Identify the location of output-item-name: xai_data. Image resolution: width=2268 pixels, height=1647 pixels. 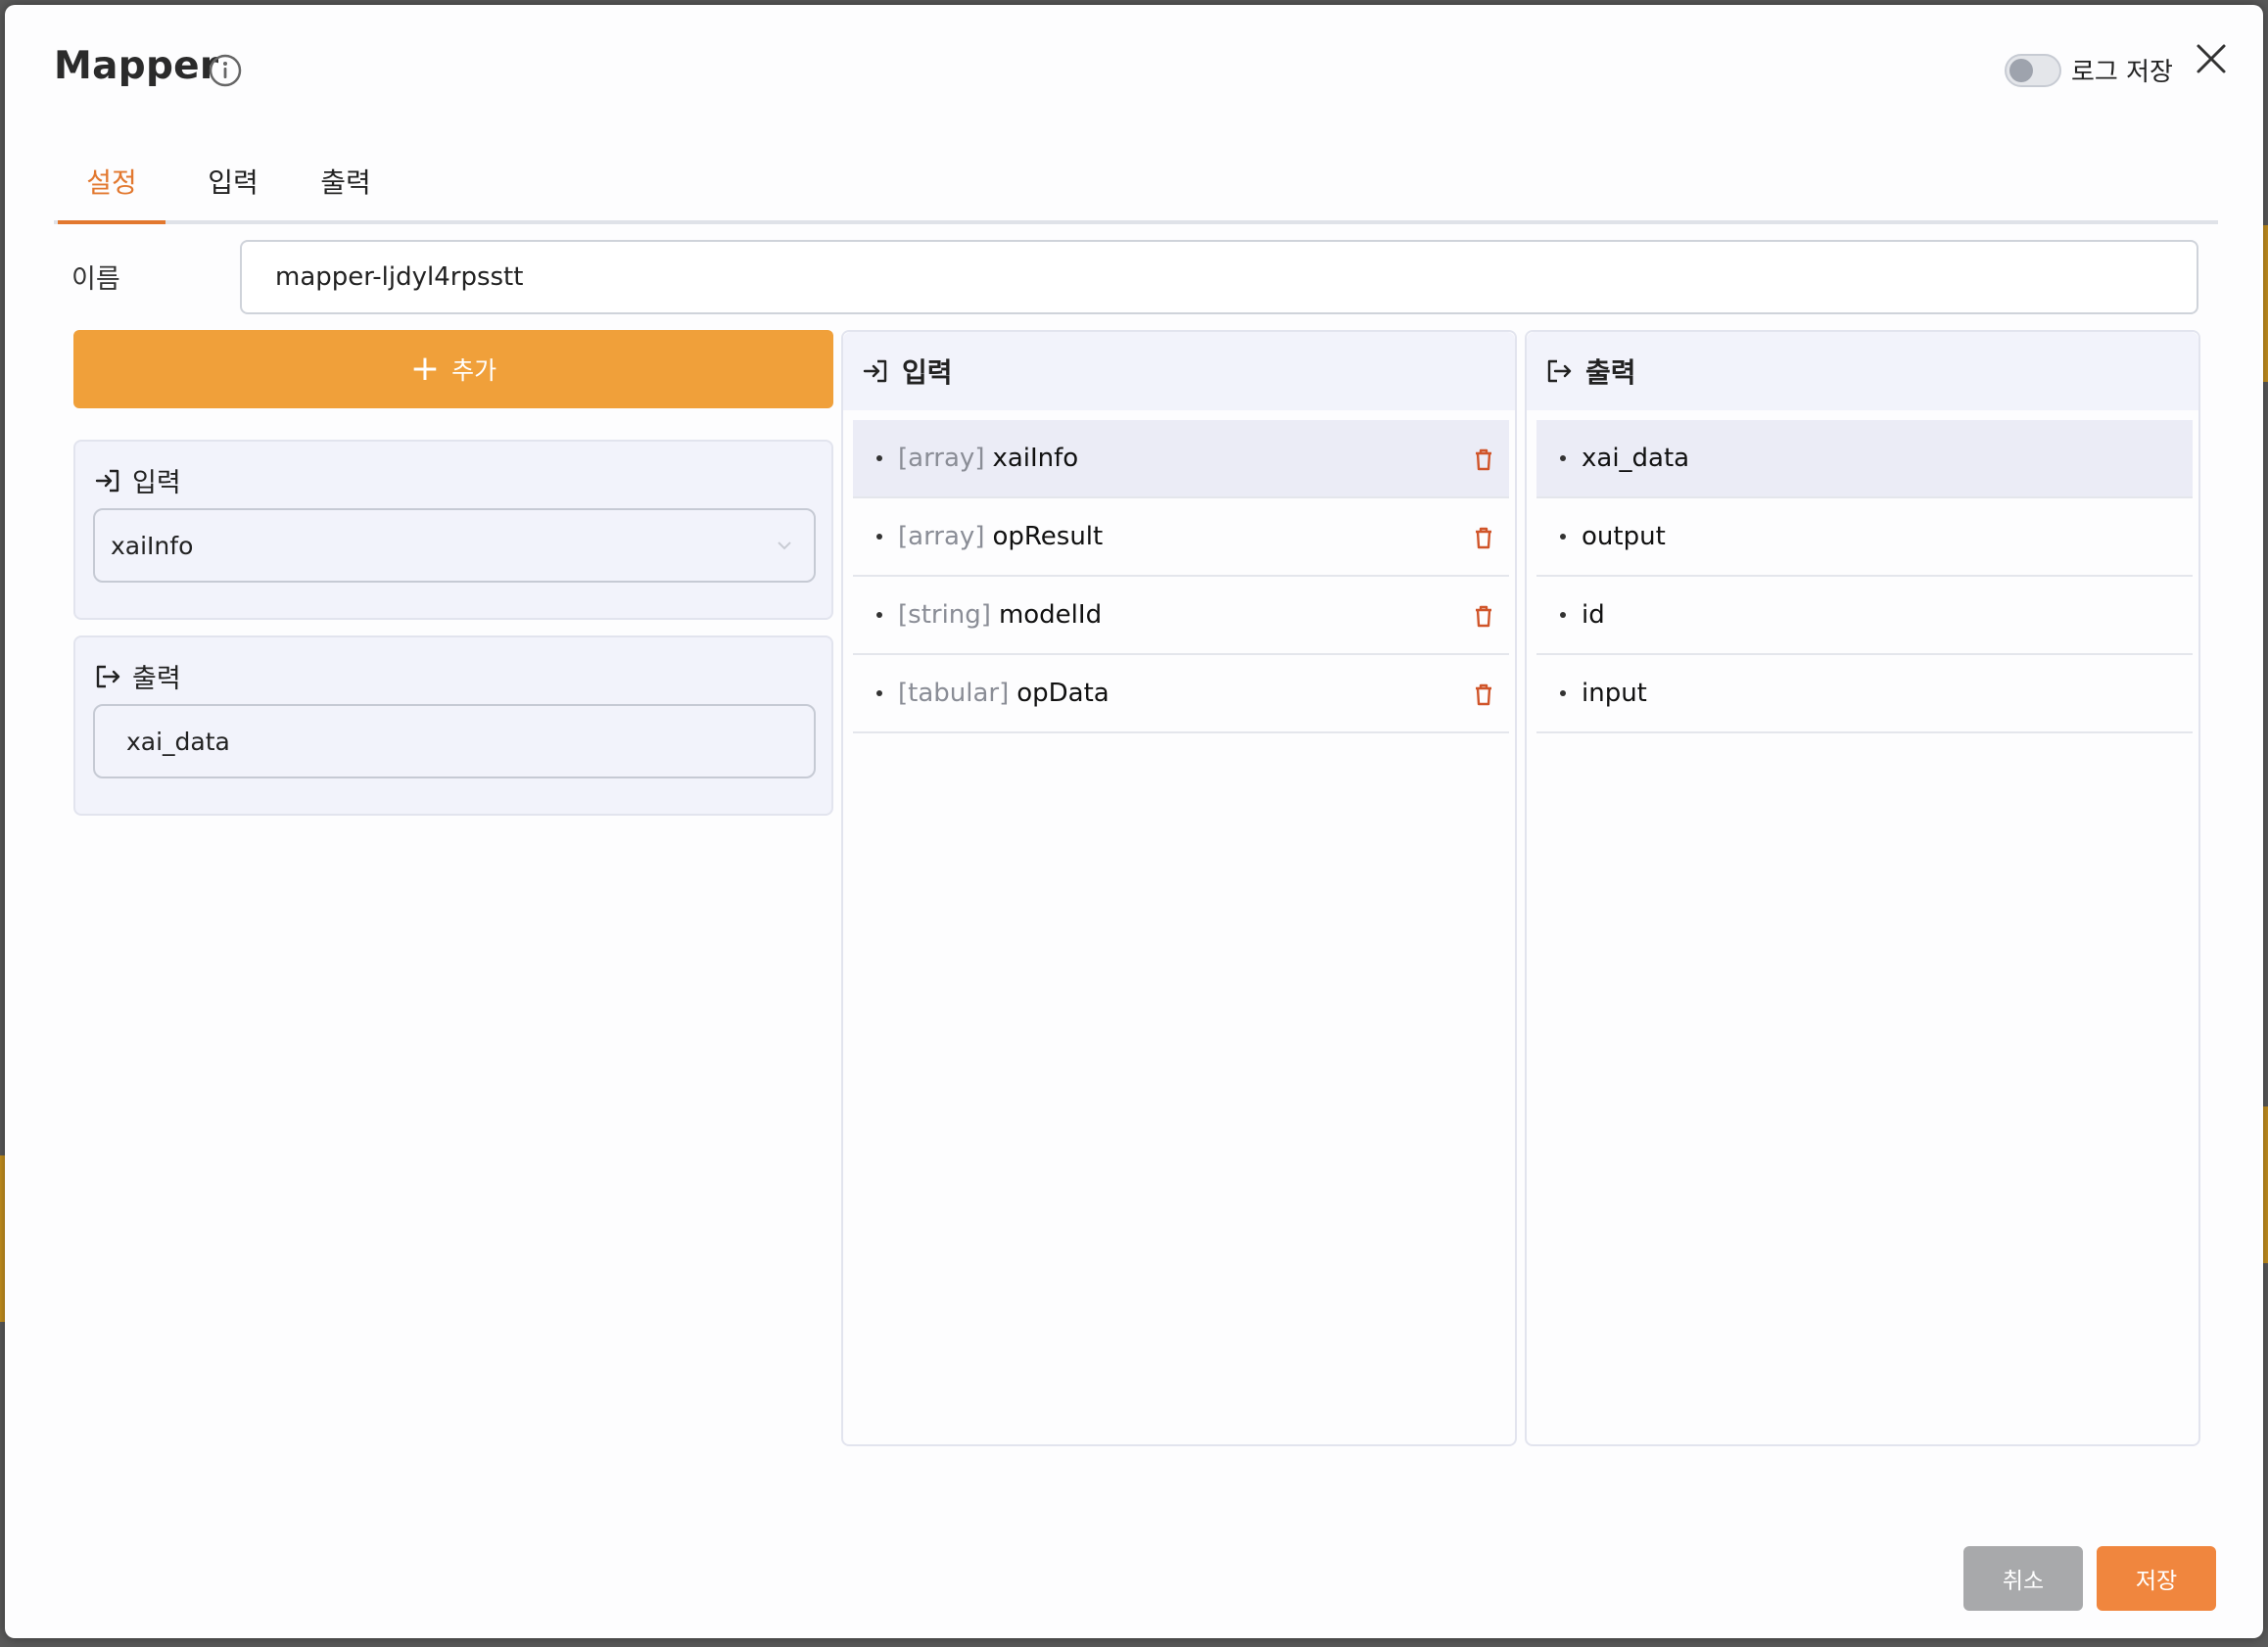
(1636, 458).